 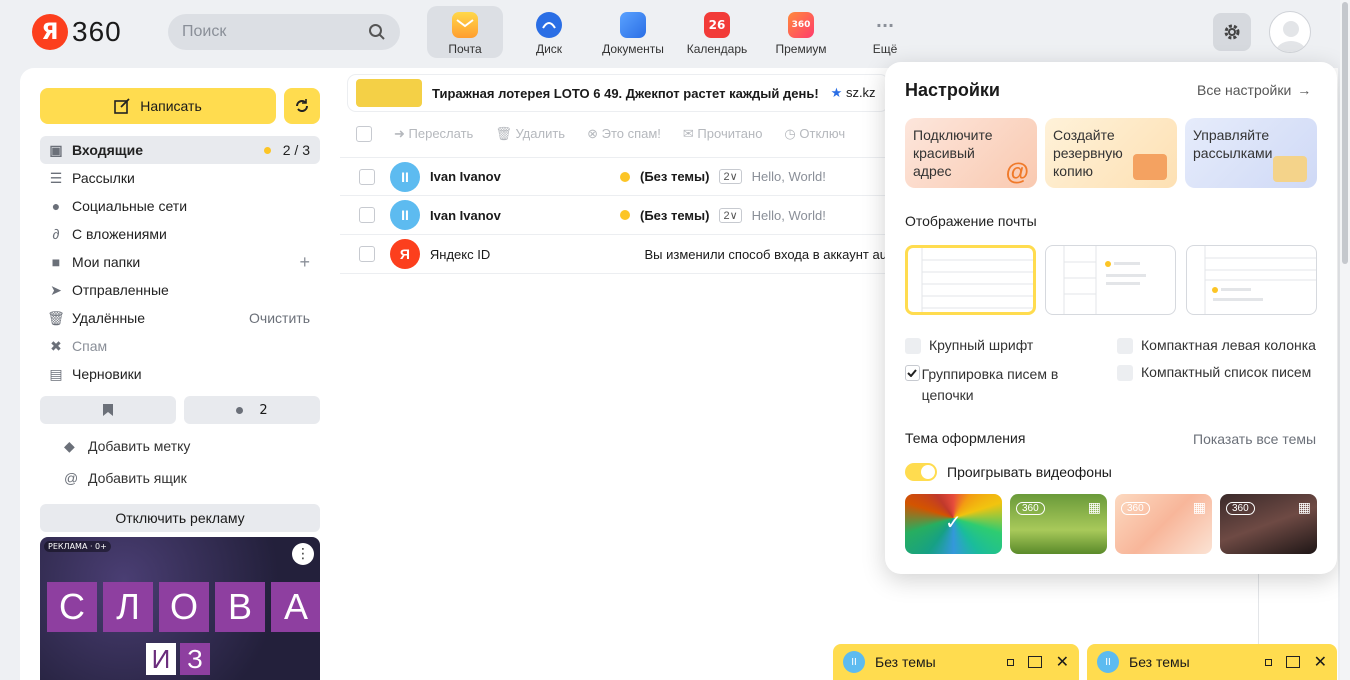 What do you see at coordinates (624, 134) in the screenshot?
I see `spam-button: ⊗ Это спам!` at bounding box center [624, 134].